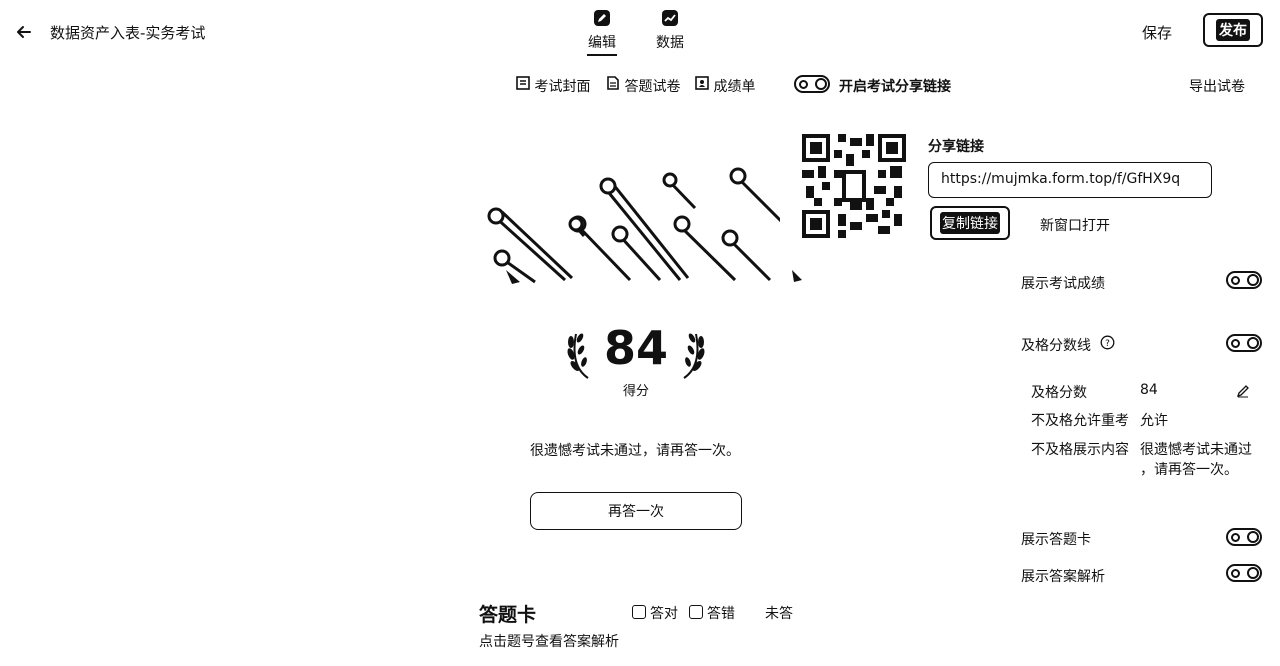 The image size is (1280, 666). What do you see at coordinates (1243, 391) in the screenshot?
I see `pencil-icon` at bounding box center [1243, 391].